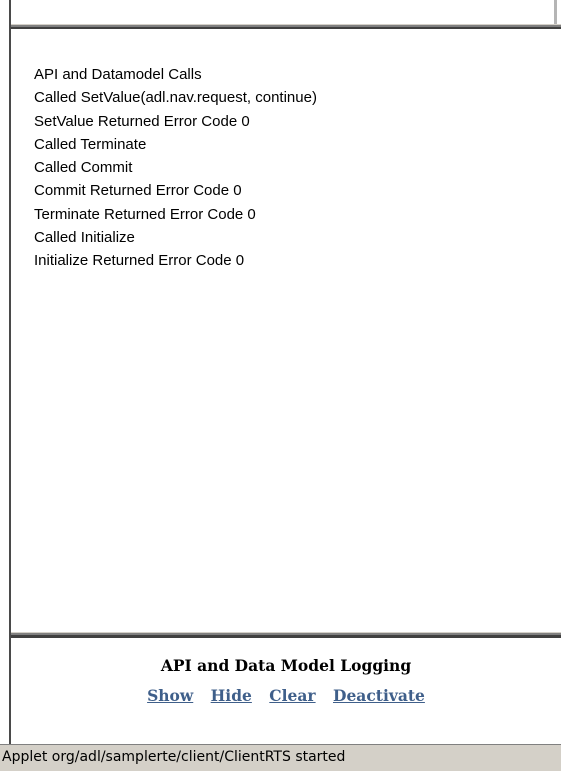 Image resolution: width=561 pixels, height=771 pixels. What do you see at coordinates (231, 695) in the screenshot?
I see `hide-link: Hide` at bounding box center [231, 695].